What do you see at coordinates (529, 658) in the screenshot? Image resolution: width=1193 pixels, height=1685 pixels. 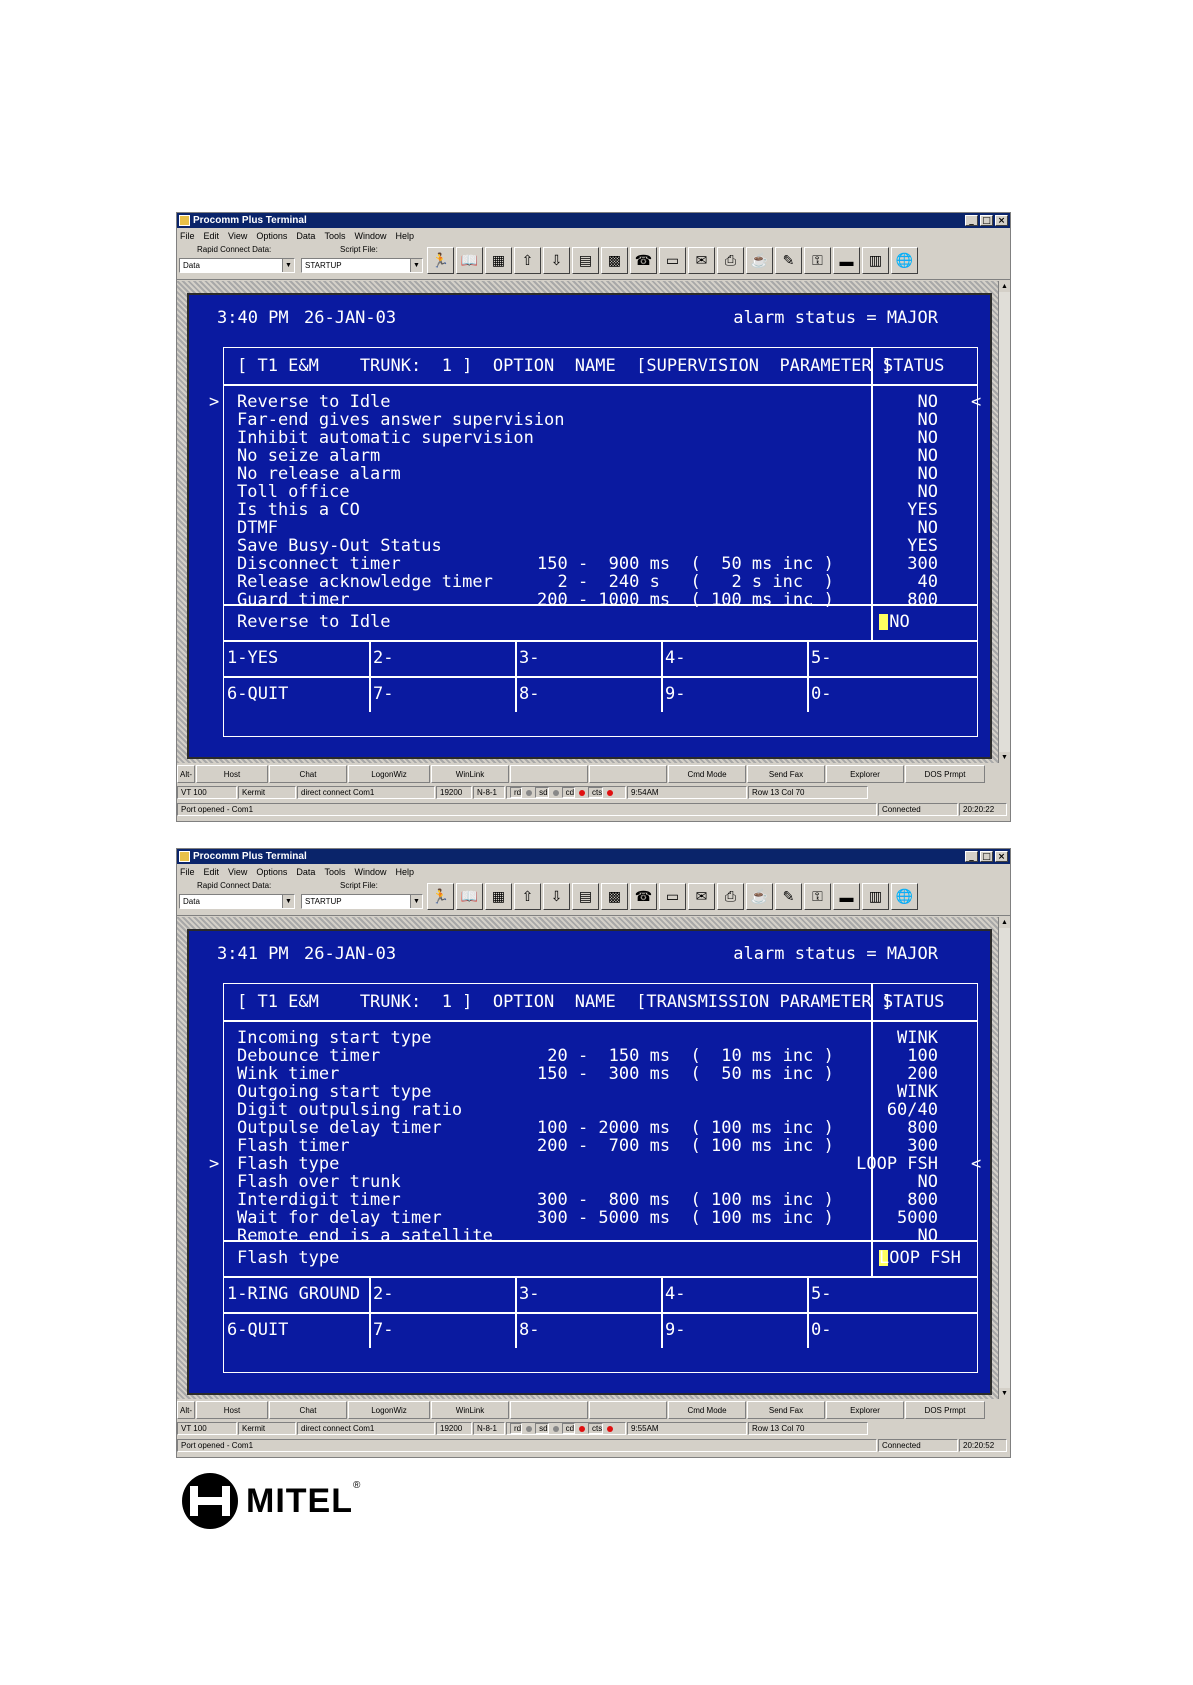 I see `softkey: 3-` at bounding box center [529, 658].